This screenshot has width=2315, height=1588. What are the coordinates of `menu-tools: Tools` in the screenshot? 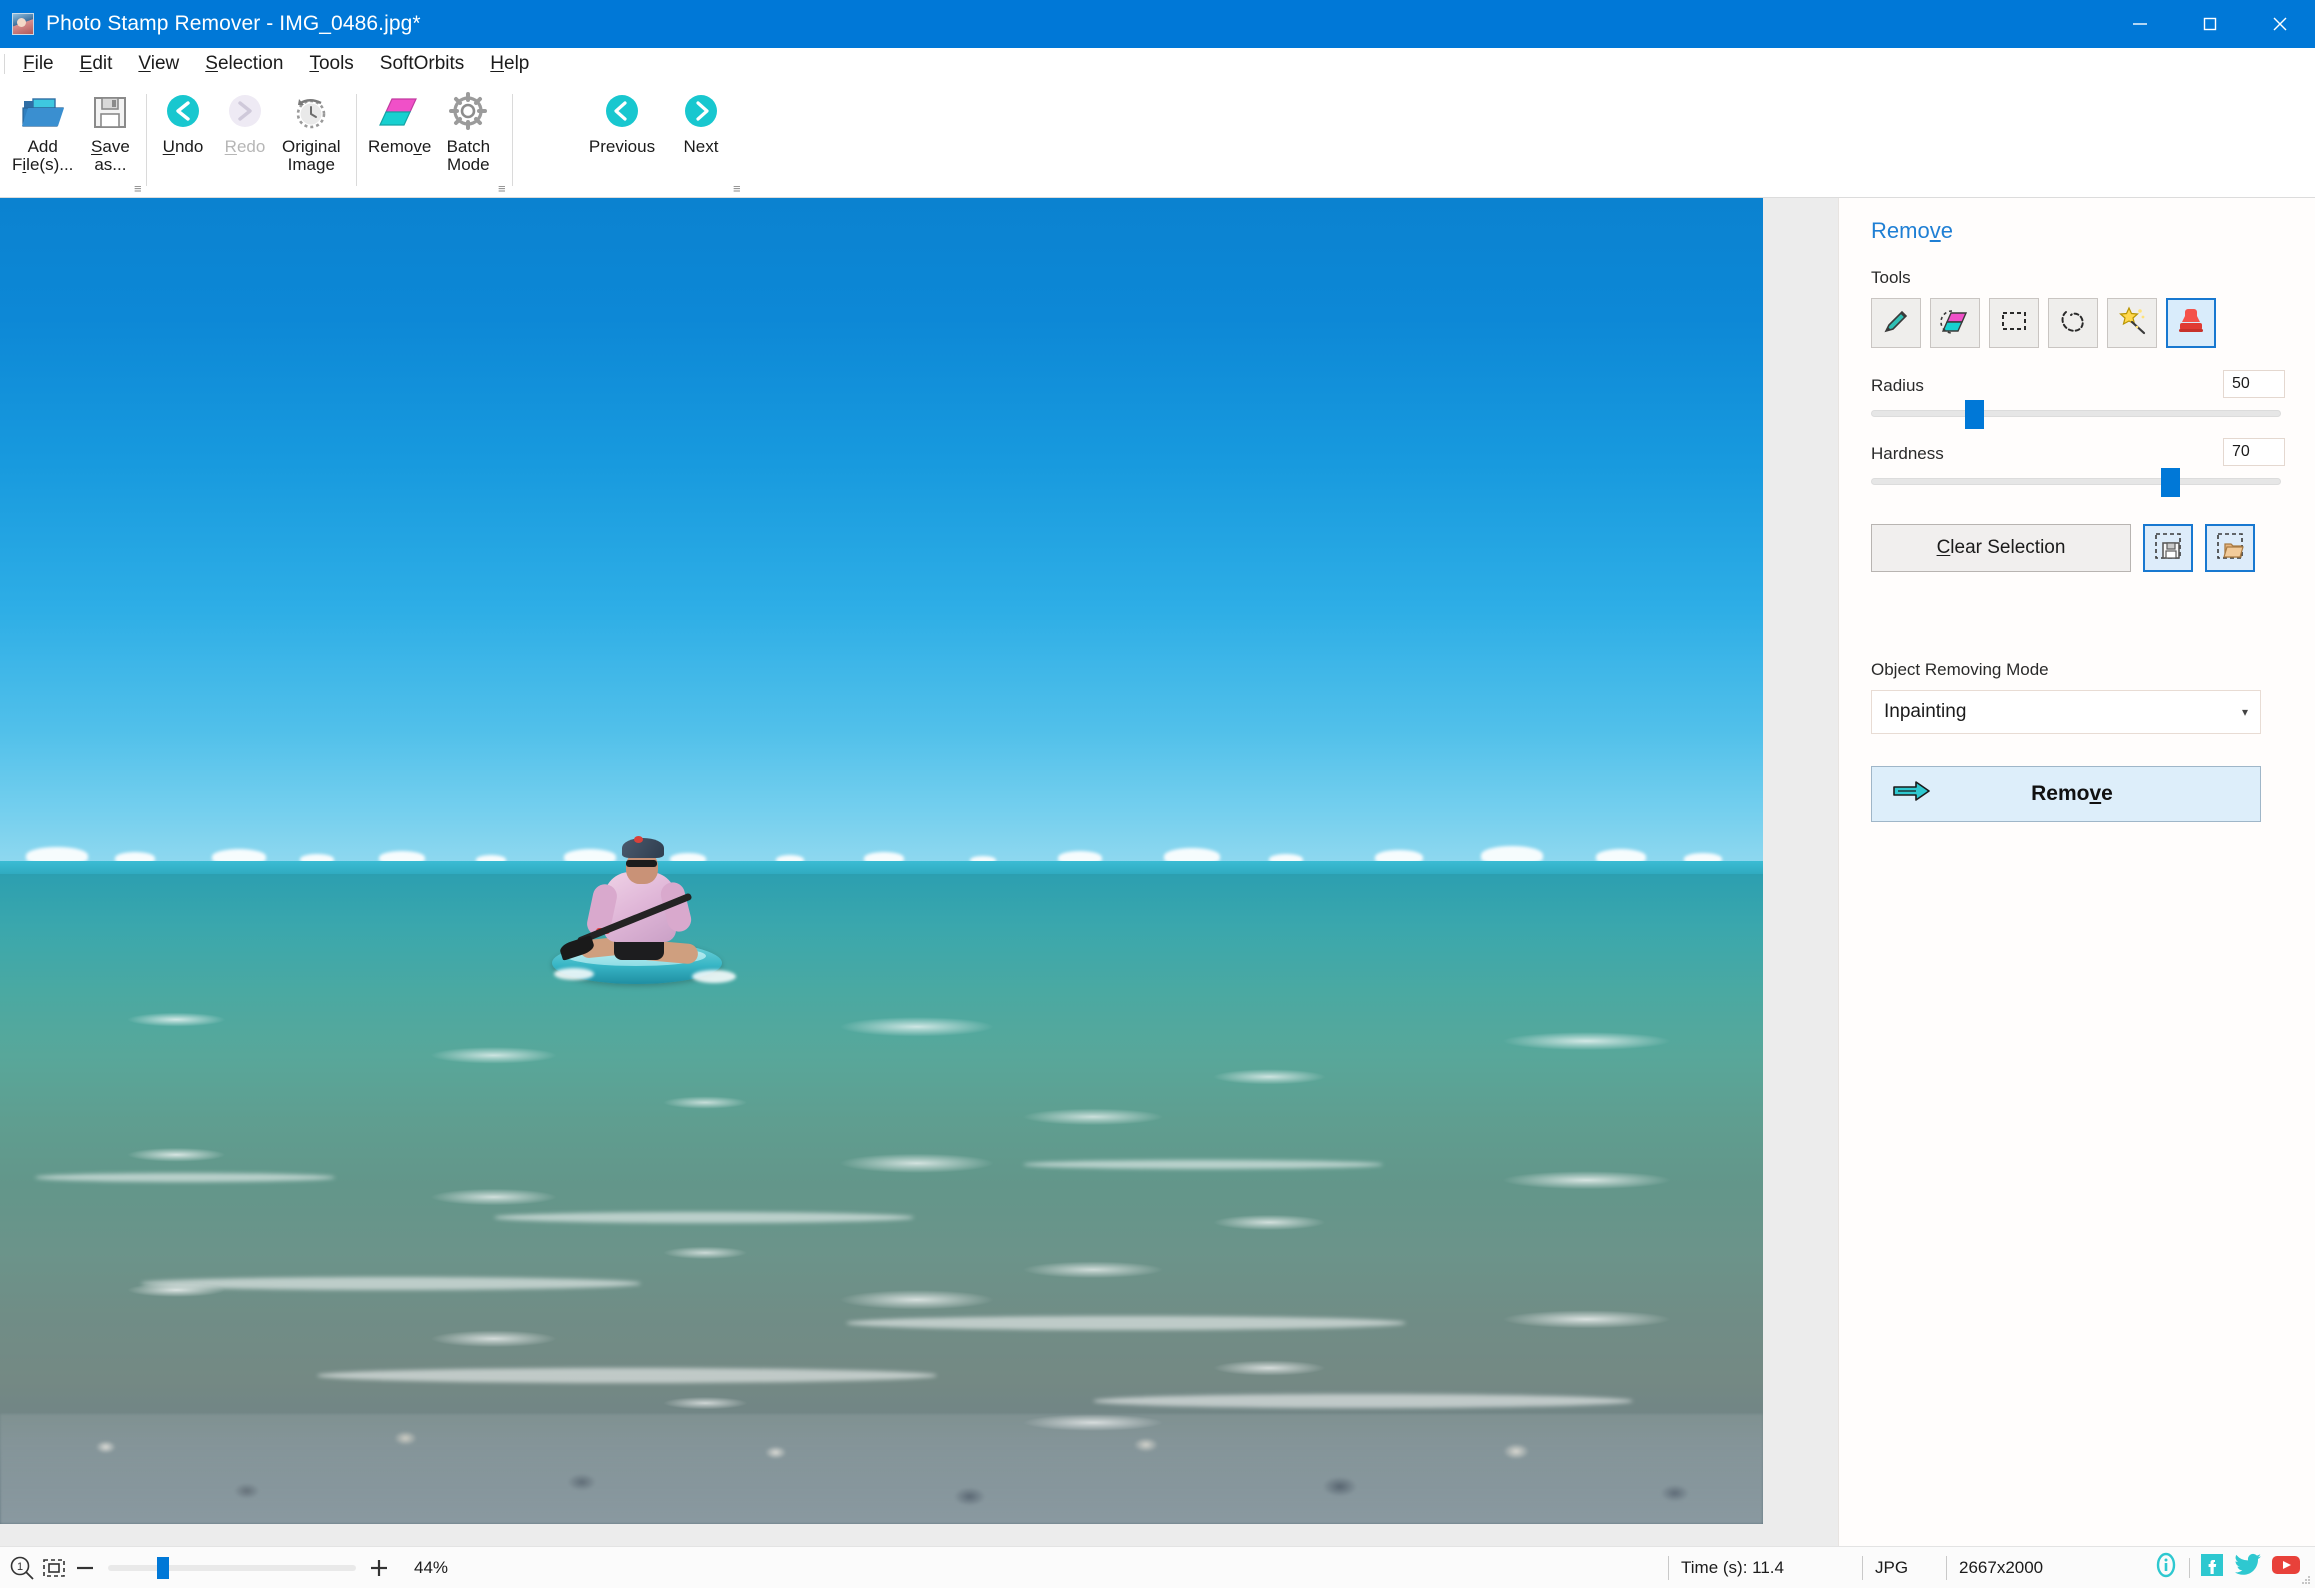 It's located at (331, 64).